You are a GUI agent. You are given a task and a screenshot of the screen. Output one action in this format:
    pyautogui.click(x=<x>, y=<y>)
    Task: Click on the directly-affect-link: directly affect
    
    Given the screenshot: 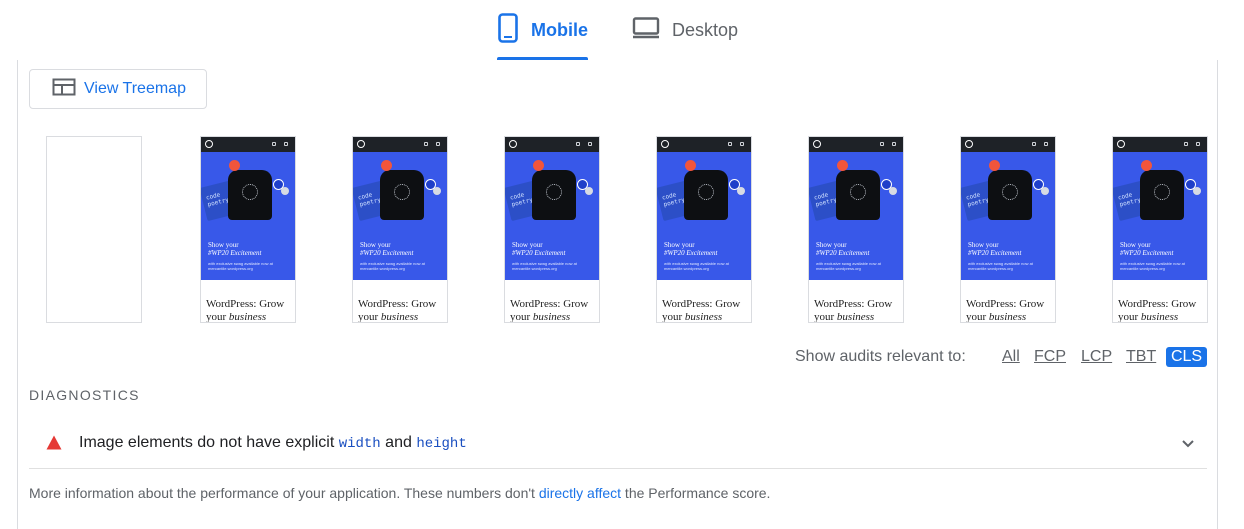 What is the action you would take?
    pyautogui.click(x=580, y=493)
    